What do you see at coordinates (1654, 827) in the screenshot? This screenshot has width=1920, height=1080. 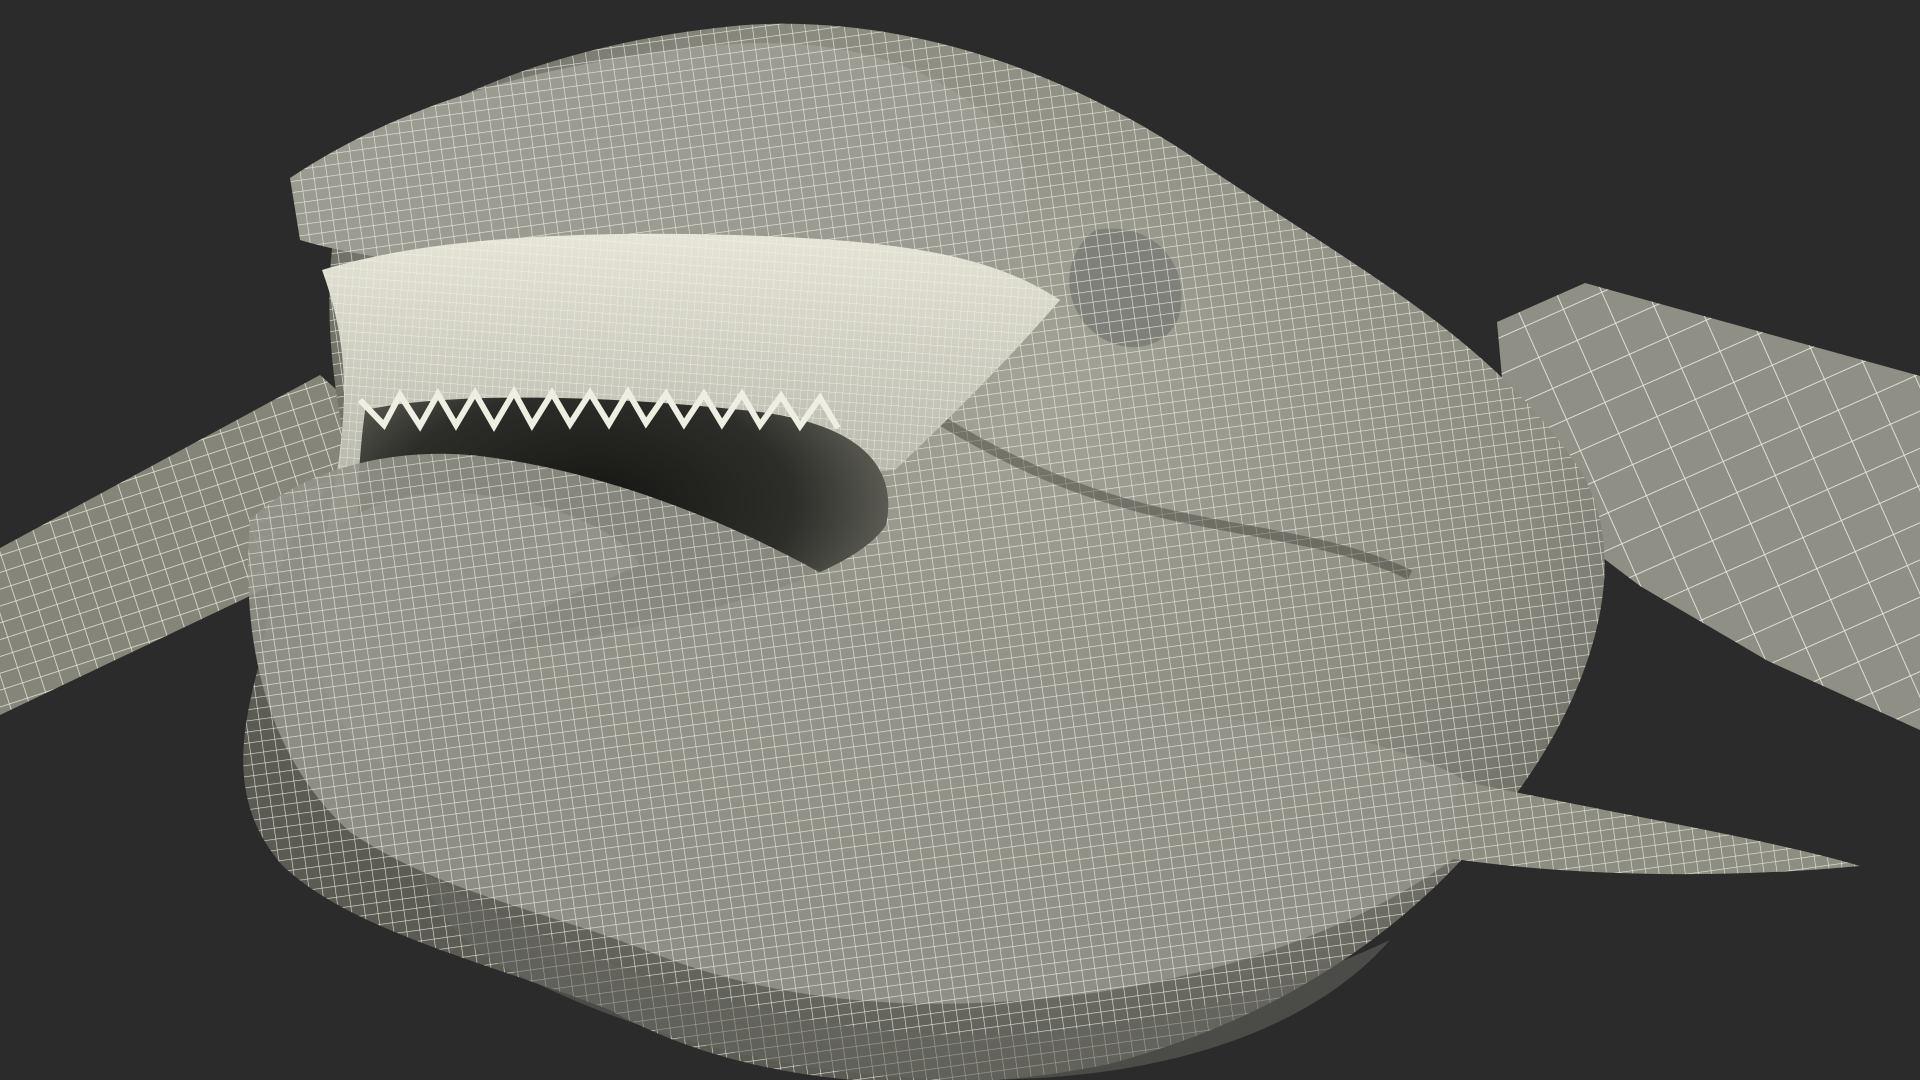 I see `neck-fold` at bounding box center [1654, 827].